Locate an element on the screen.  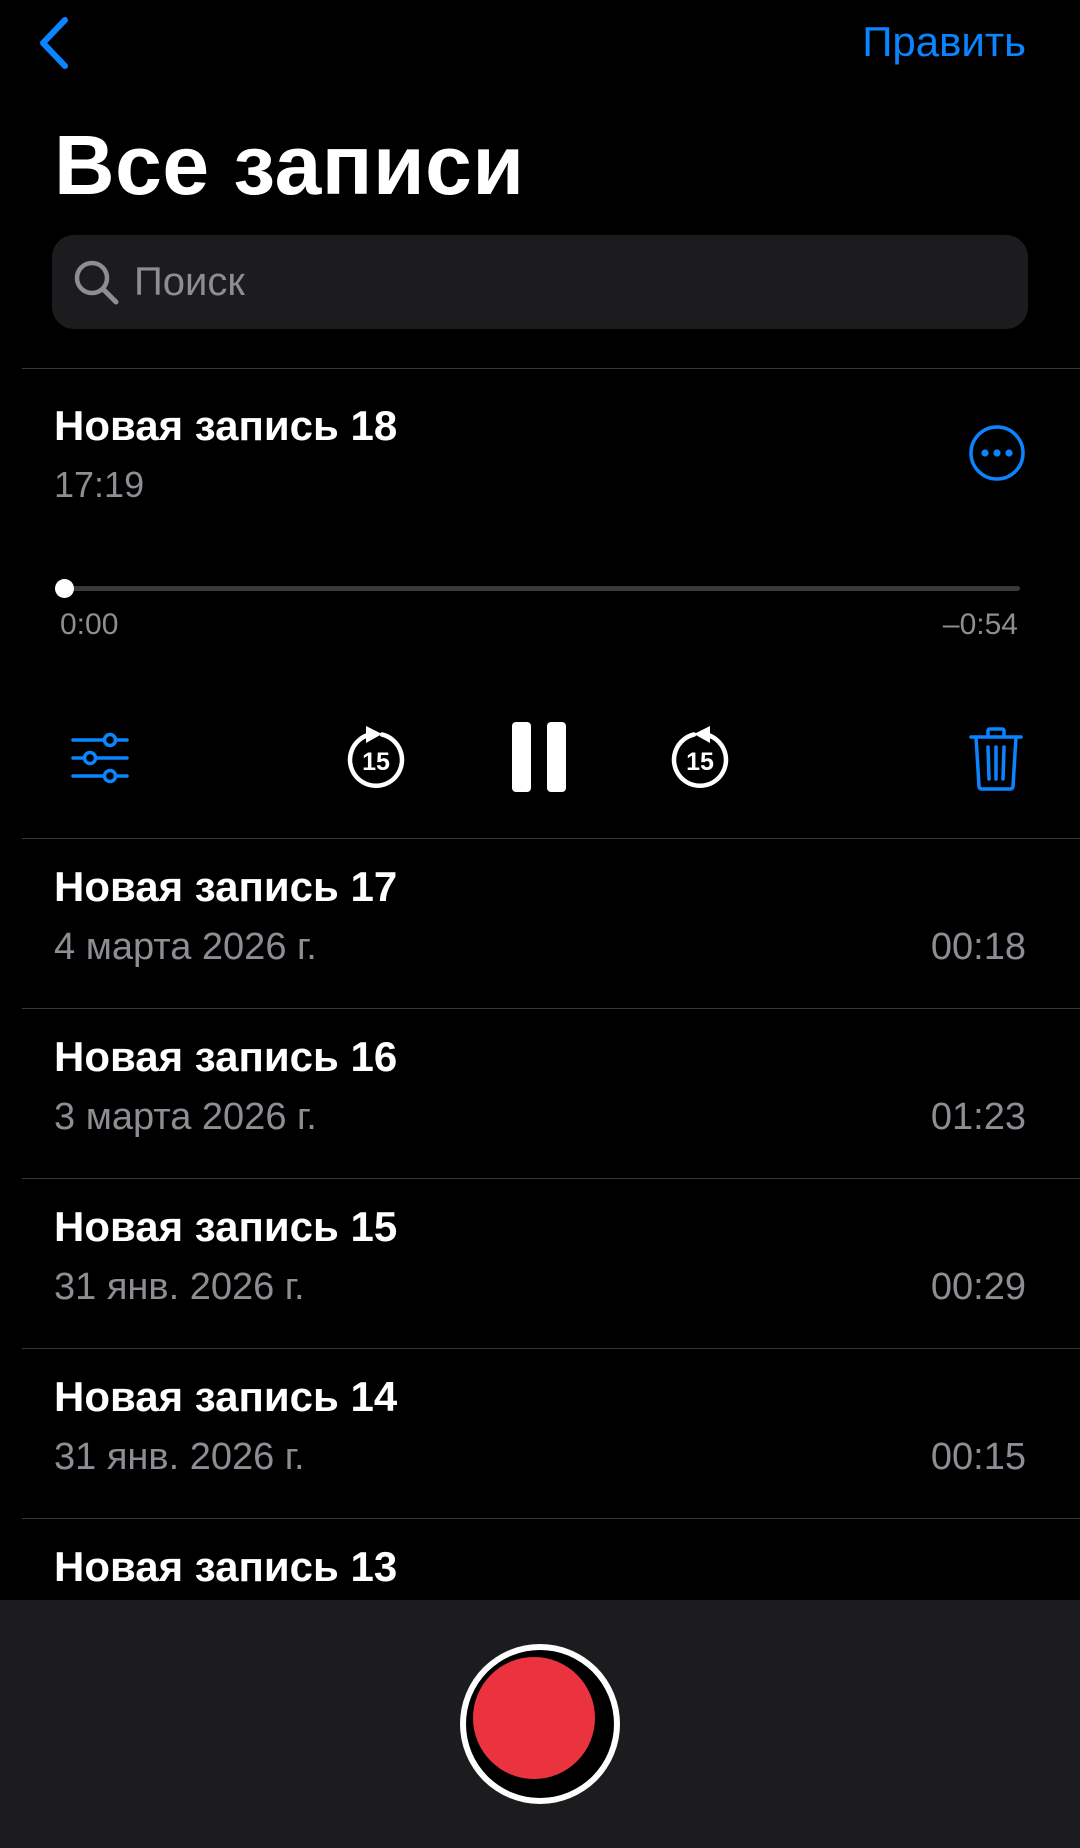
remaining-time: –0:54 is located at coordinates (980, 624).